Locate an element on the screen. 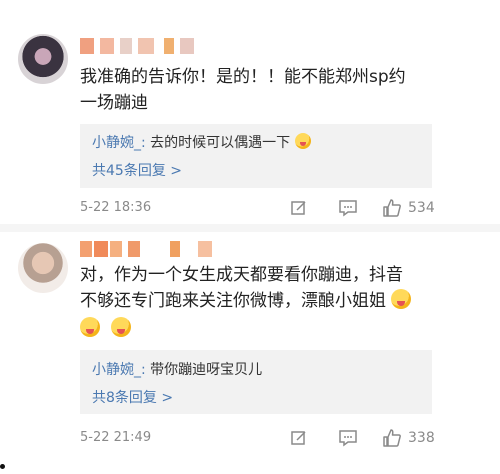 This screenshot has width=500, height=474. reply-preview: 小静婉_: 去的时候可以偶遇一下 is located at coordinates (201, 142).